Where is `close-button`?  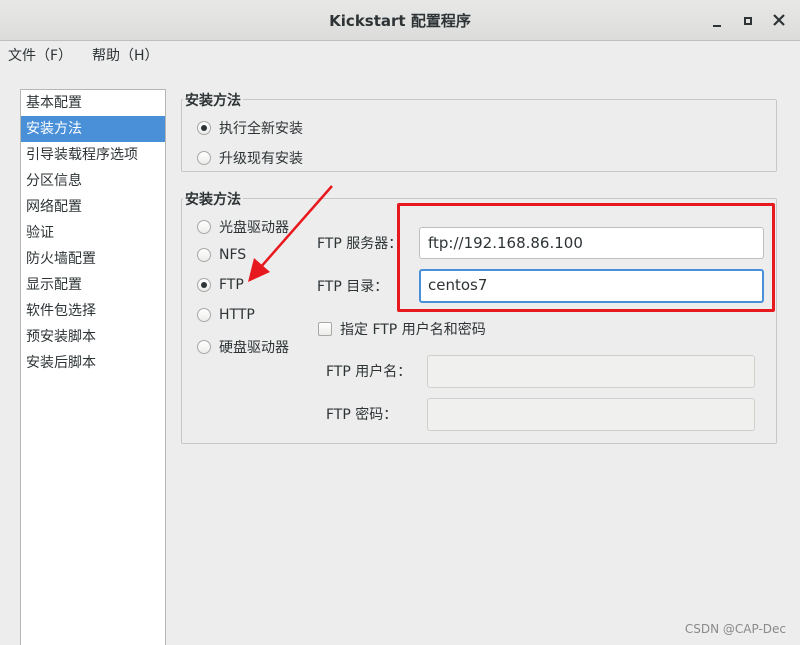 close-button is located at coordinates (779, 20).